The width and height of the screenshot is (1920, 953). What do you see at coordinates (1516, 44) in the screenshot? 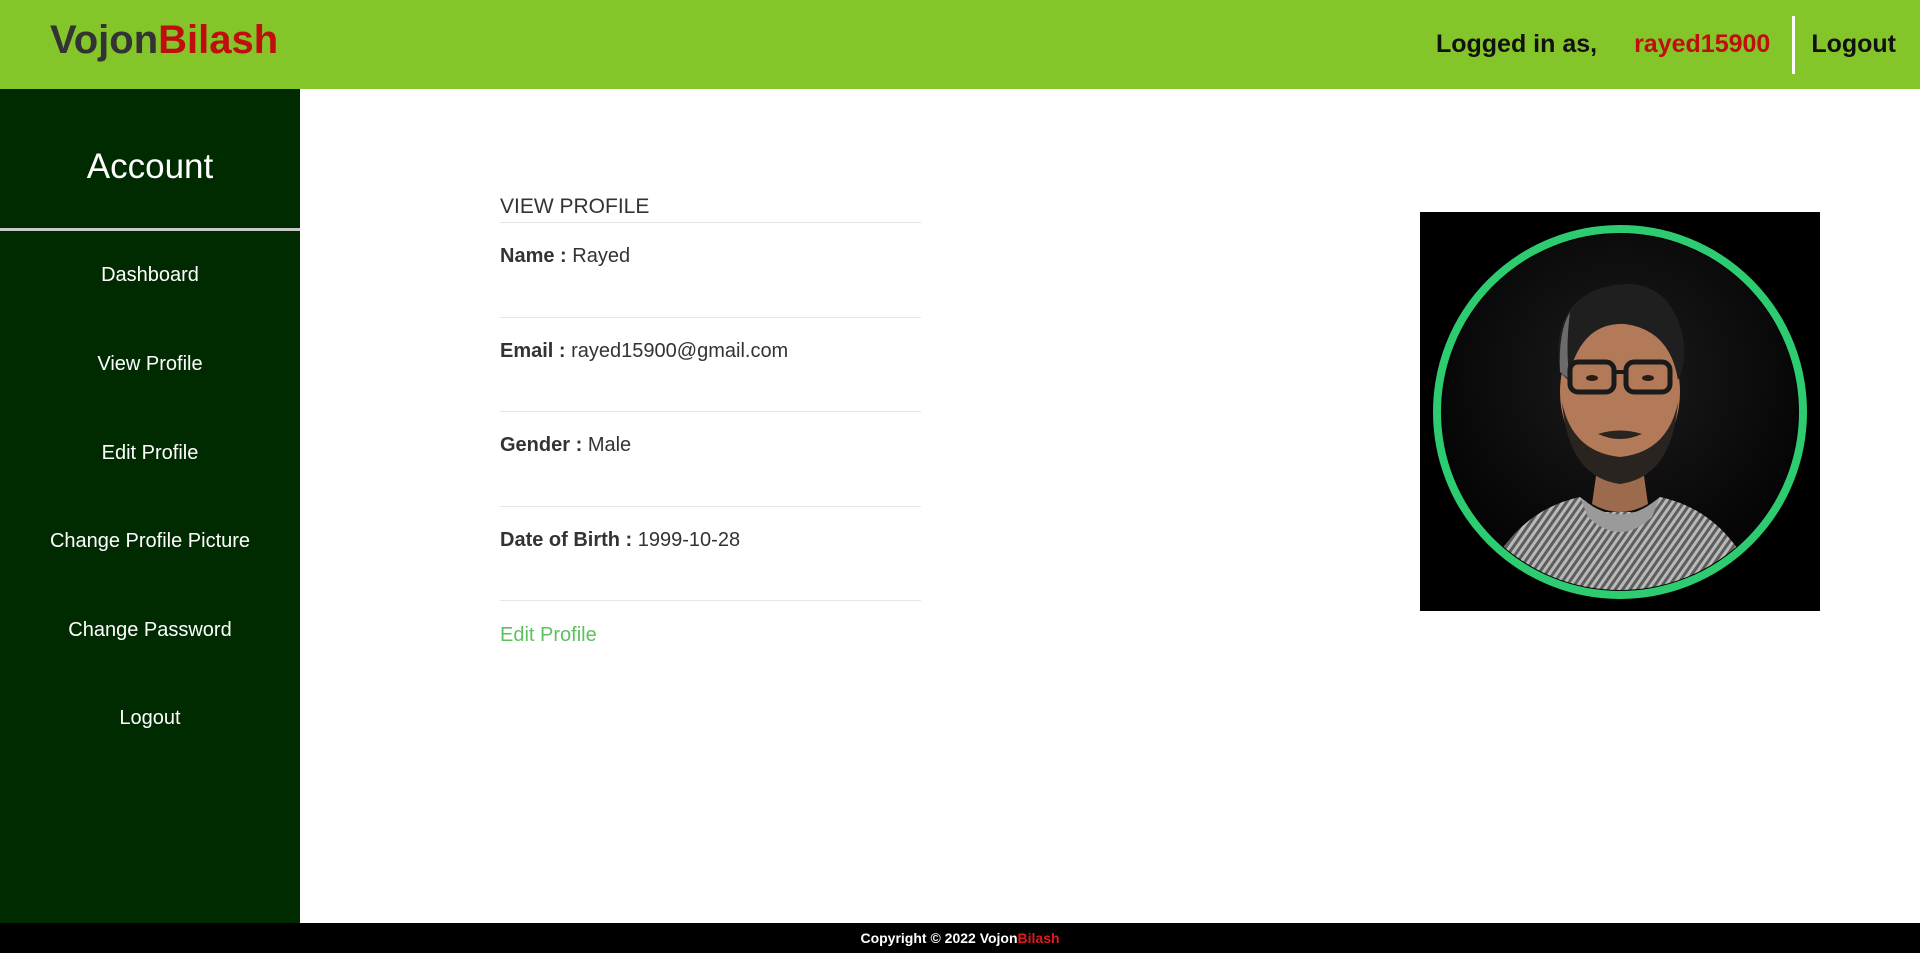
I see `logged-in-label: Logged in as,` at bounding box center [1516, 44].